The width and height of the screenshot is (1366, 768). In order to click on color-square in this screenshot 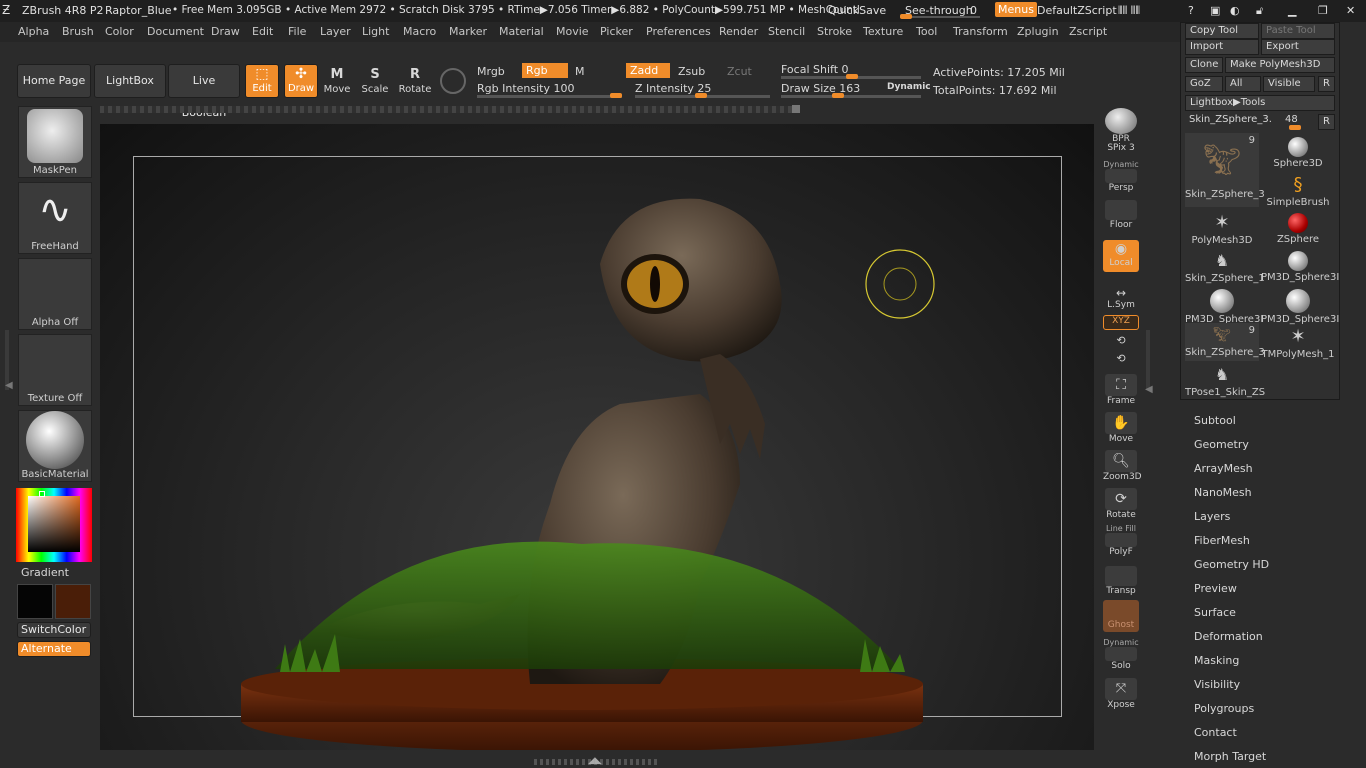, I will do `click(54, 524)`.